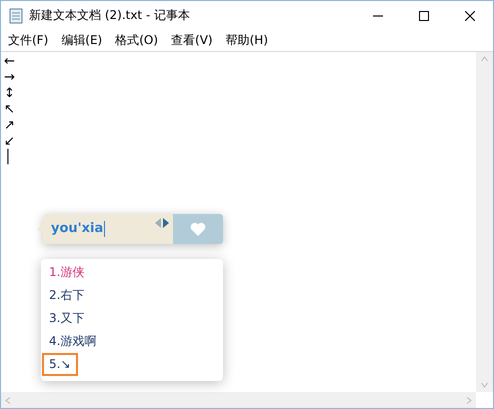 This screenshot has height=409, width=494. Describe the element at coordinates (424, 15) in the screenshot. I see `maximize-icon` at that location.